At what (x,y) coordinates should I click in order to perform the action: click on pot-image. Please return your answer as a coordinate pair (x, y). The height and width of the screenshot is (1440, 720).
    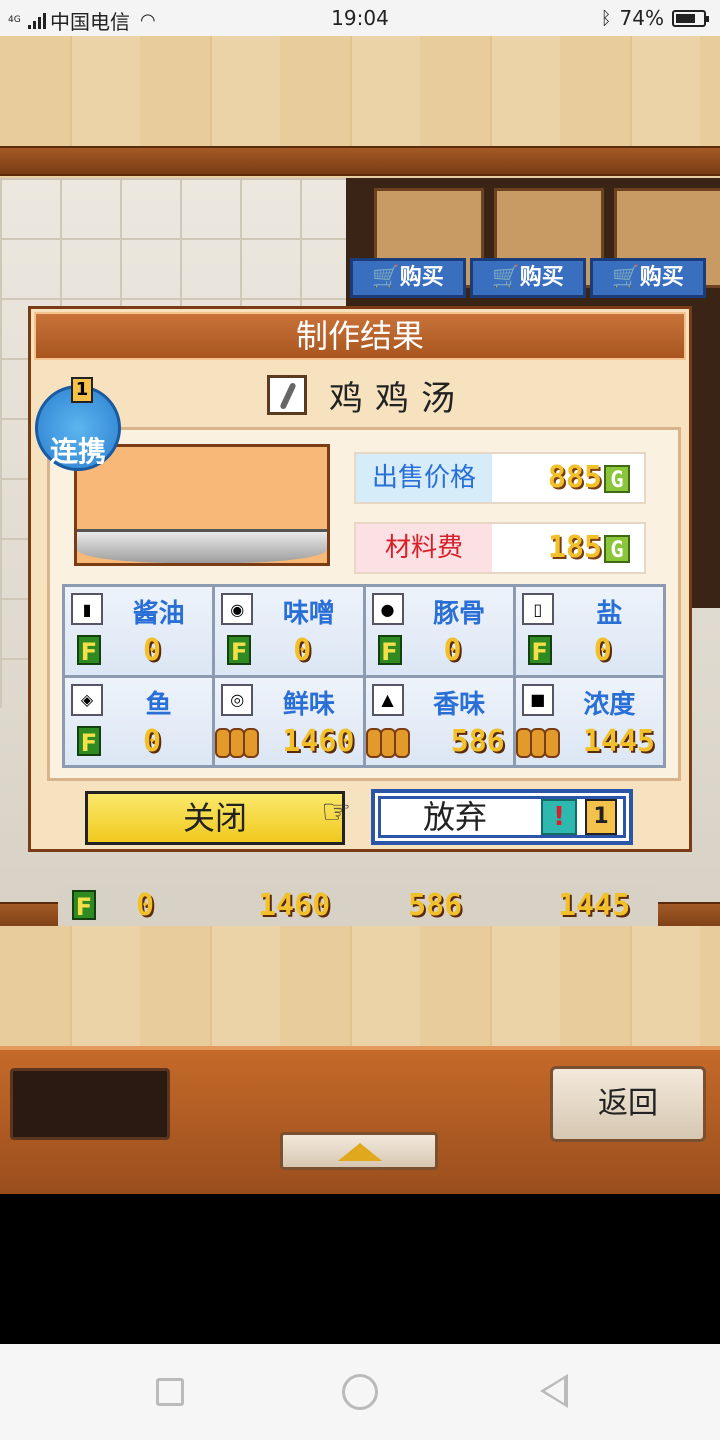
    Looking at the image, I should click on (202, 546).